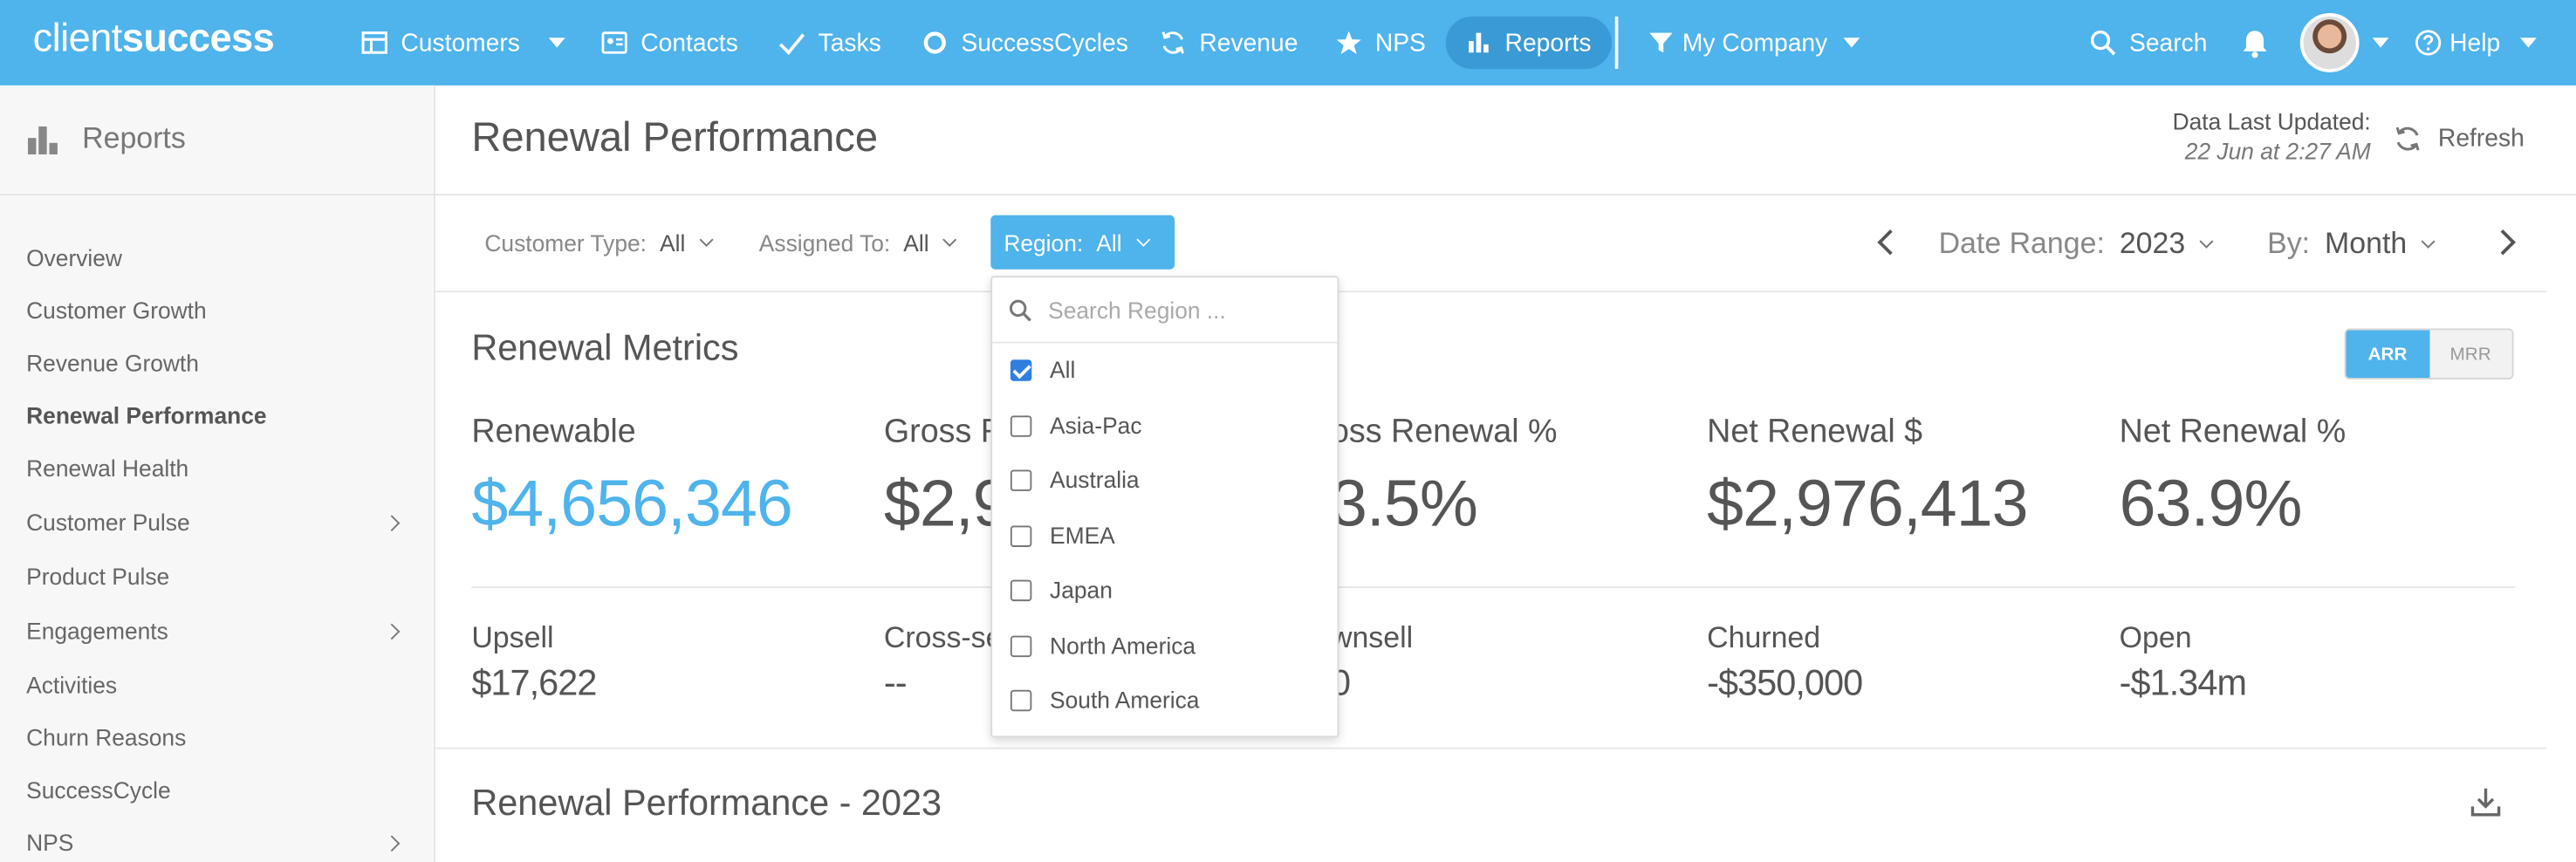  Describe the element at coordinates (2470, 354) in the screenshot. I see `mrr-toggle-option: MRR` at that location.